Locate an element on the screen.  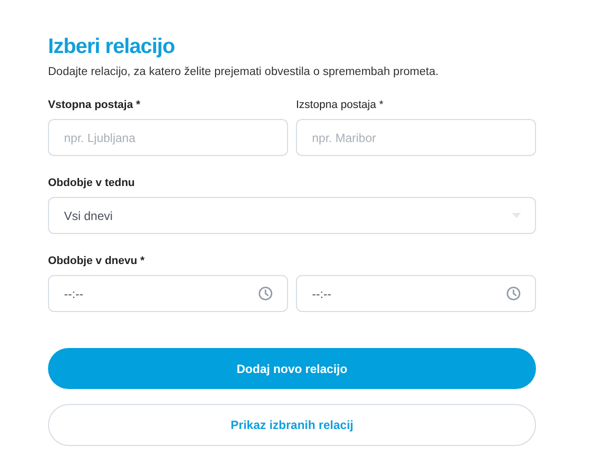
station-input: npr. Ljubljana is located at coordinates (168, 137).